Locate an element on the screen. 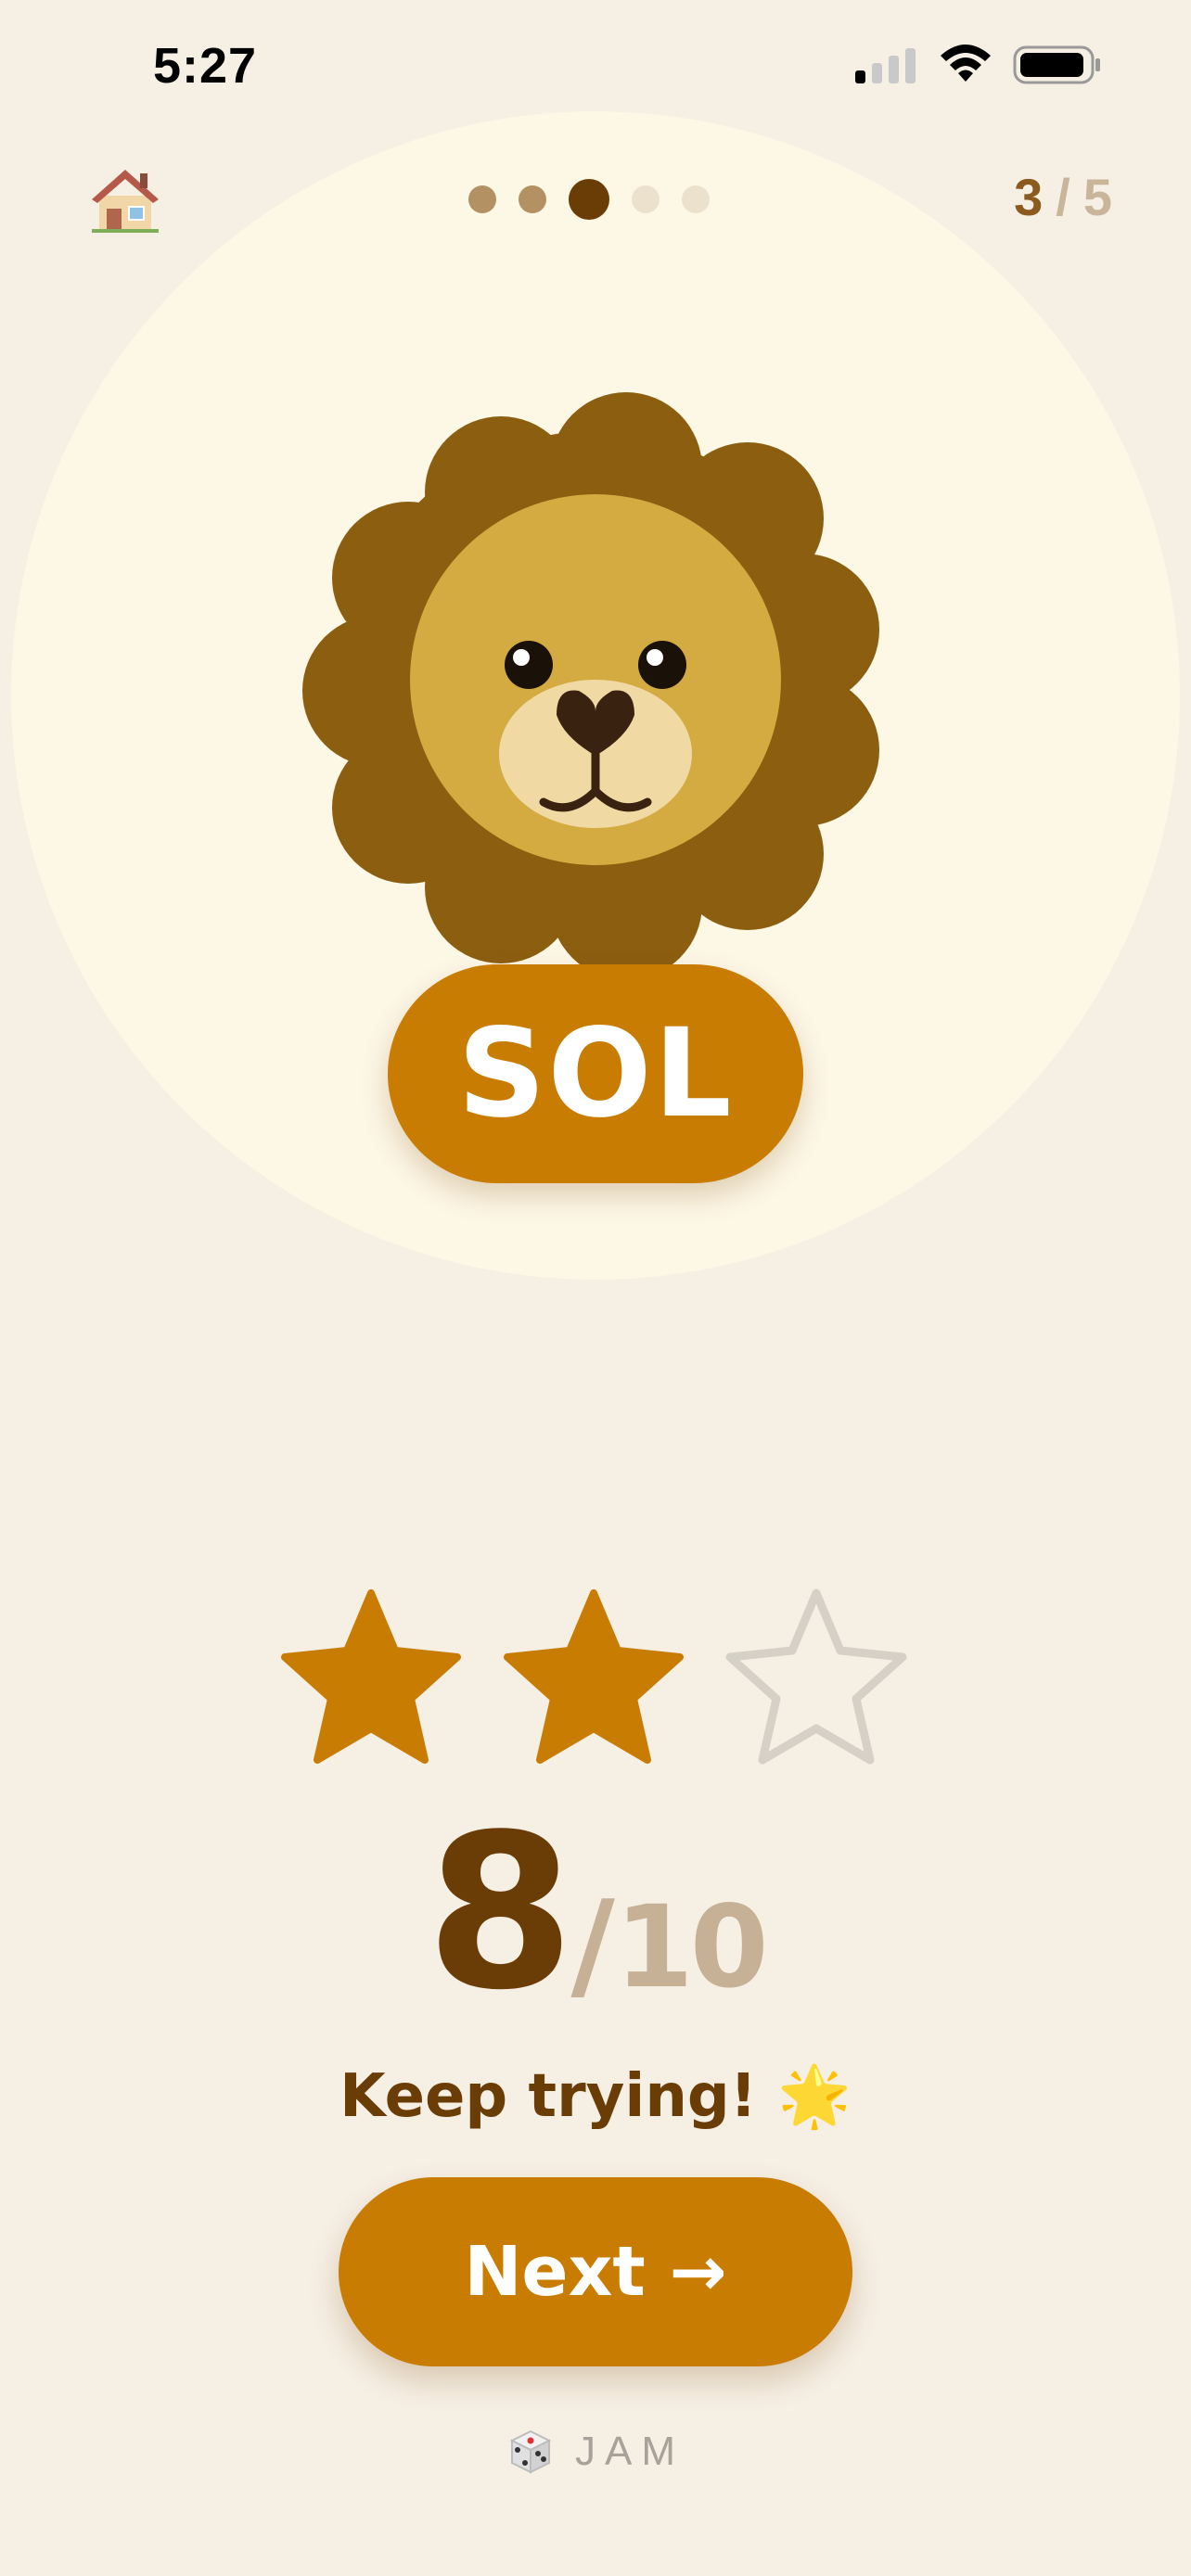 The height and width of the screenshot is (2576, 1191). next-button-label: Next → is located at coordinates (595, 2272).